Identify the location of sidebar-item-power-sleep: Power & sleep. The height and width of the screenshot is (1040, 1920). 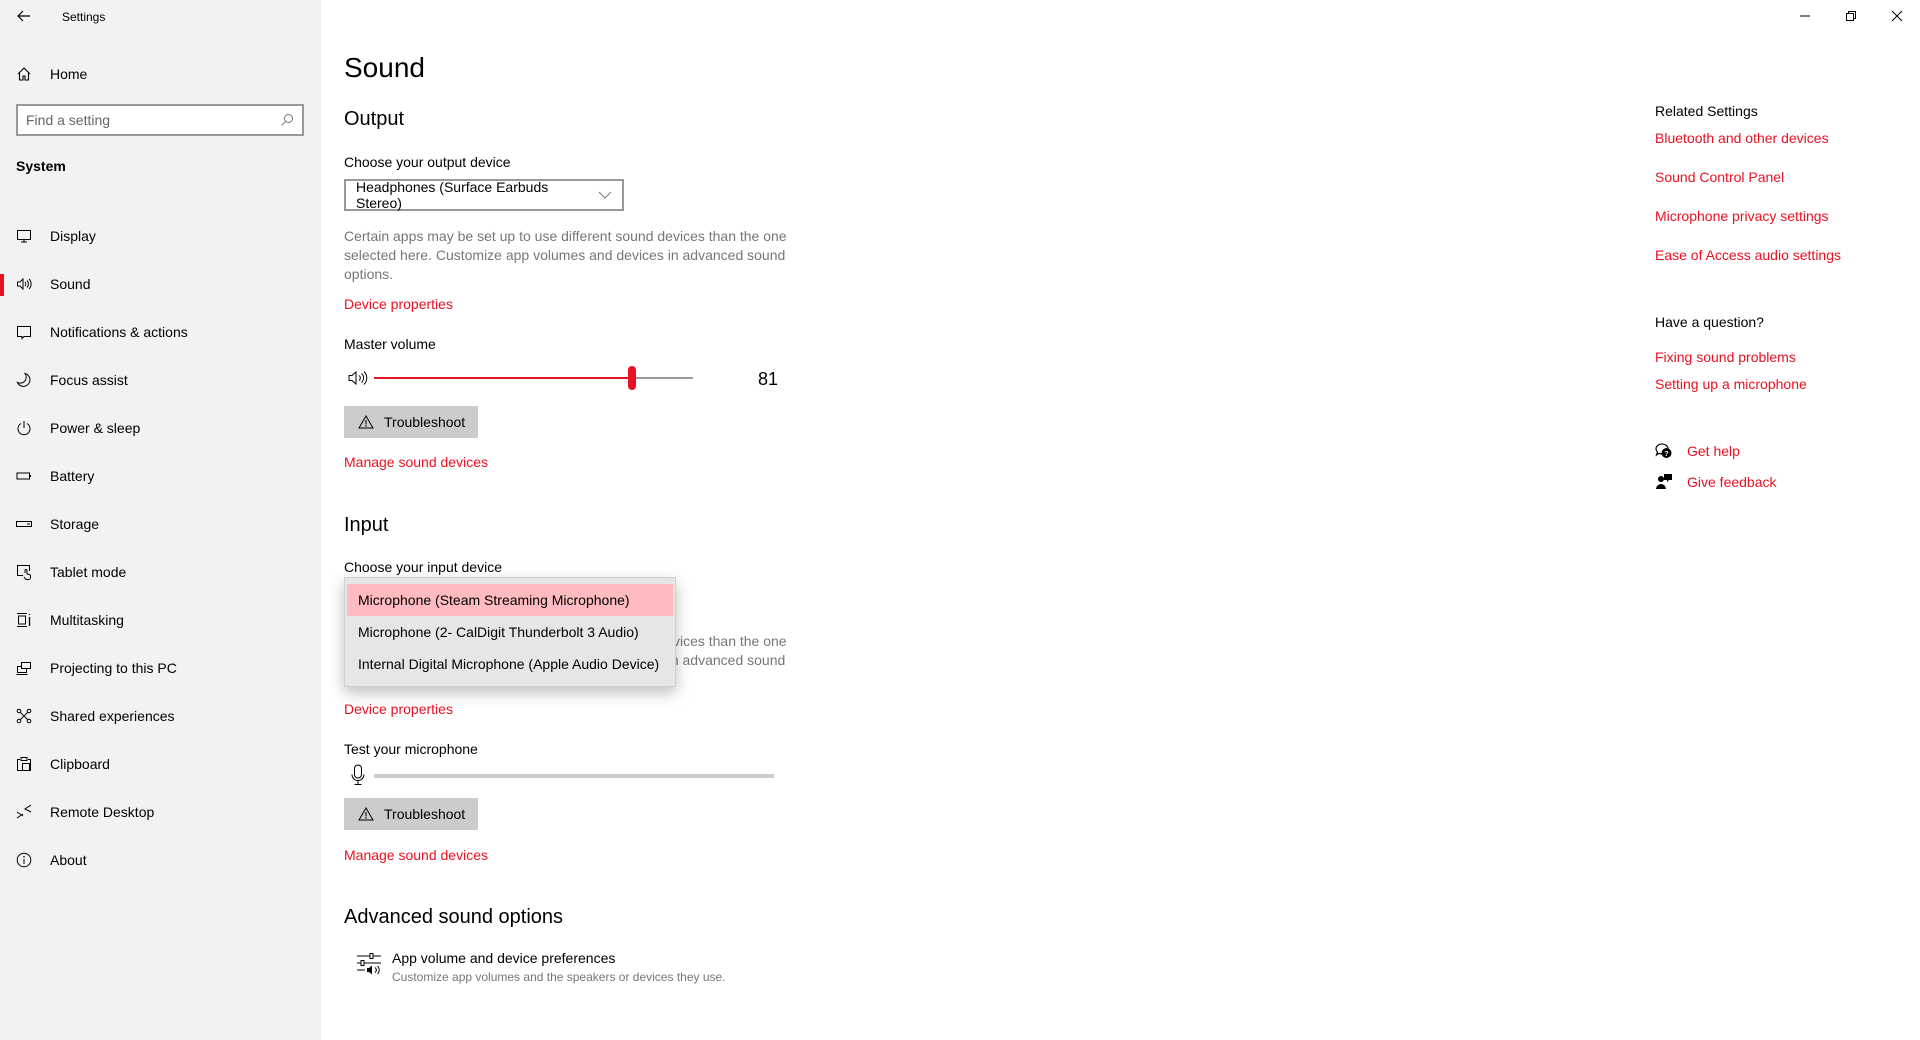
(160, 428).